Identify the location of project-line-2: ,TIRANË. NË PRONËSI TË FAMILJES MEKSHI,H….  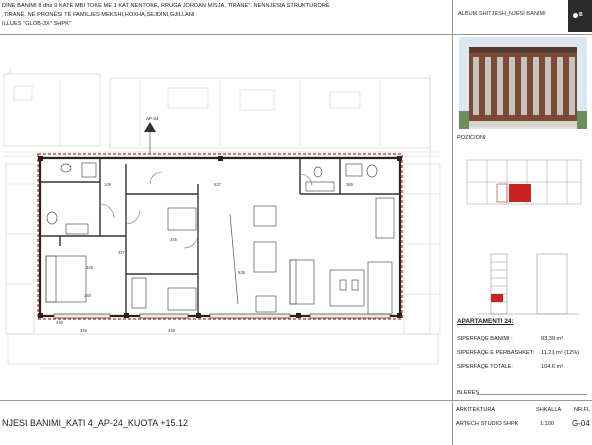
(98, 15).